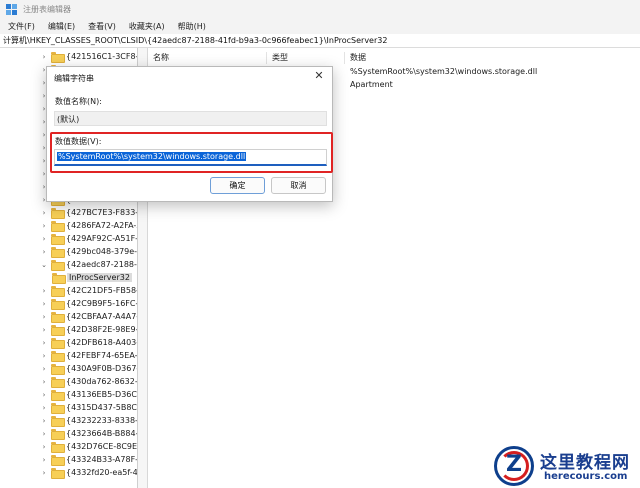 Image resolution: width=640 pixels, height=488 pixels. What do you see at coordinates (102, 316) in the screenshot?
I see `tree-item-label: {42CBFAA7-A4A7-4` at bounding box center [102, 316].